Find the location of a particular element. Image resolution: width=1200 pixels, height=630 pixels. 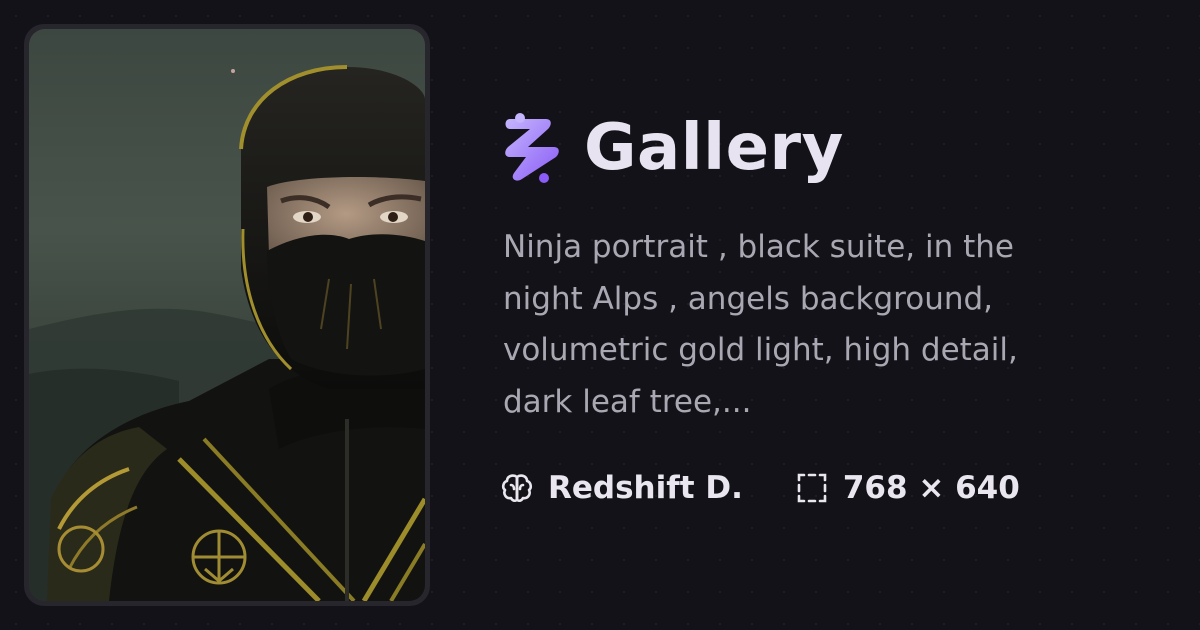

model-info: Redshift D. is located at coordinates (621, 488).